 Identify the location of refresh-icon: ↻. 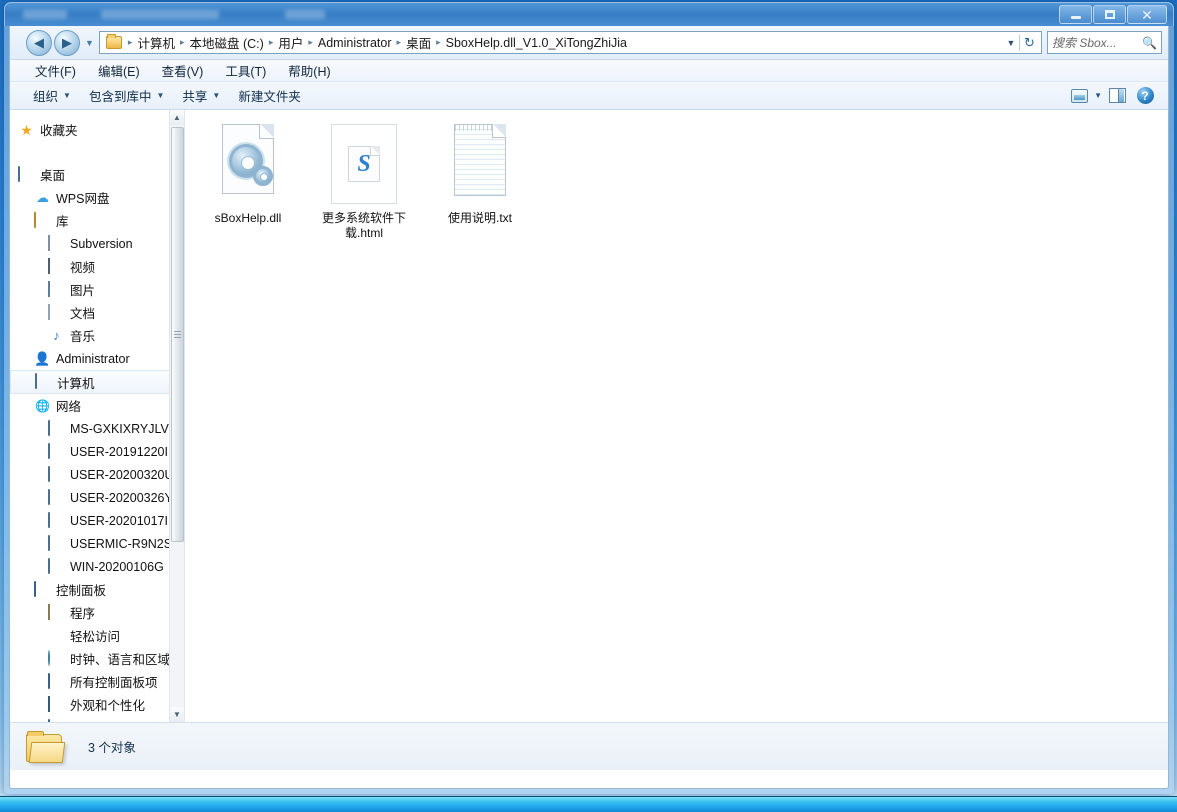
(1029, 42).